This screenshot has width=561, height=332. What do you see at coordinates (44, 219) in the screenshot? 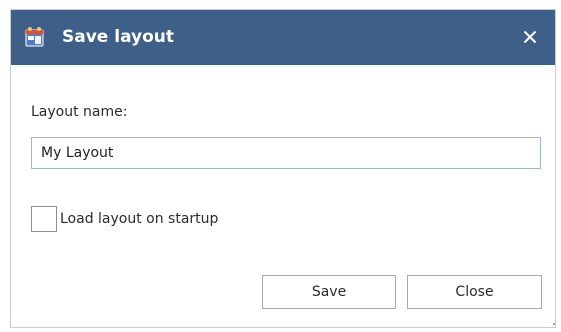
I see `load-on-startup-checkbox` at bounding box center [44, 219].